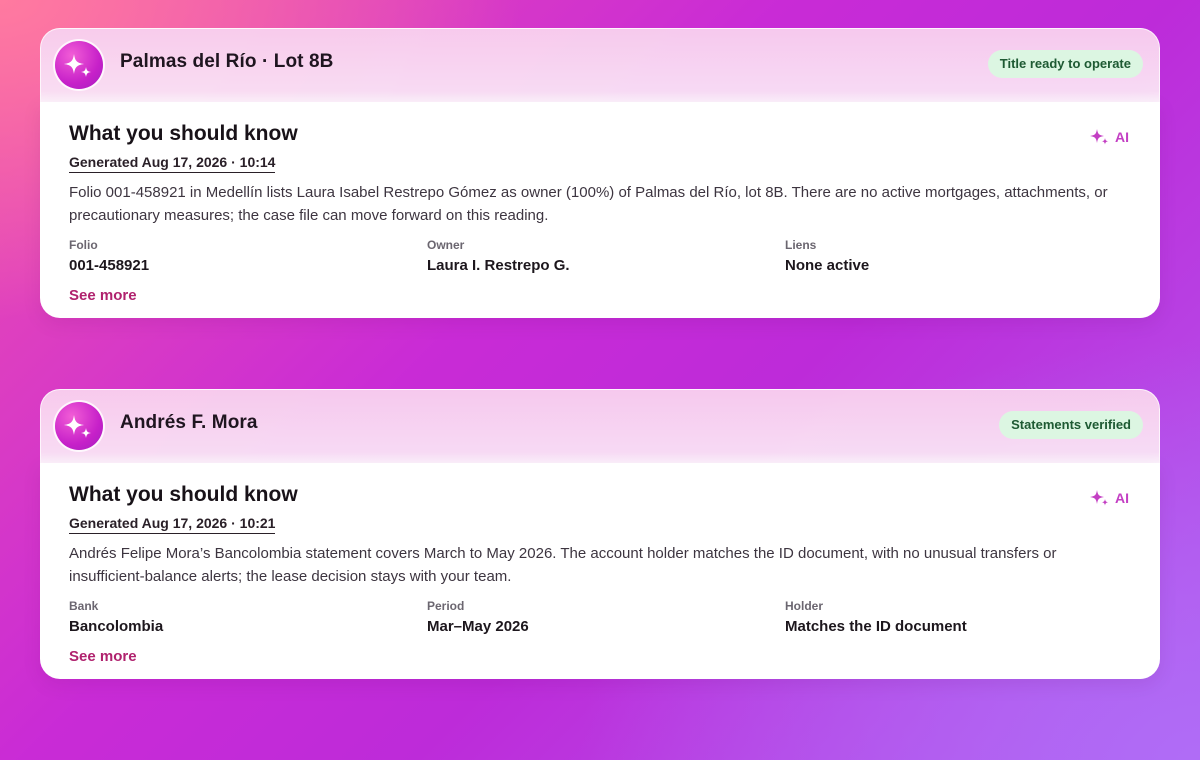 This screenshot has width=1200, height=760. What do you see at coordinates (597, 256) in the screenshot?
I see `field-owner: Owner Laura I. Restrepo G.` at bounding box center [597, 256].